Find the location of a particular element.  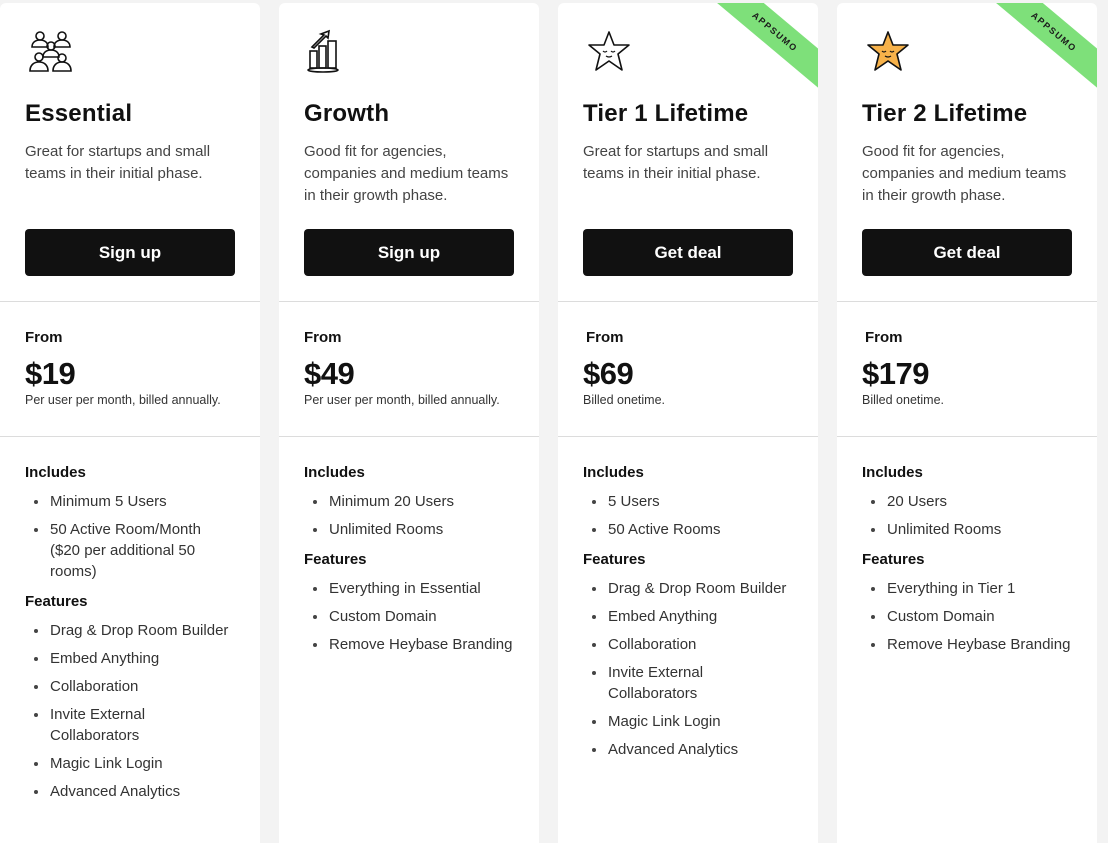

includes-list: 5 Users 50 Active Rooms is located at coordinates (688, 515).